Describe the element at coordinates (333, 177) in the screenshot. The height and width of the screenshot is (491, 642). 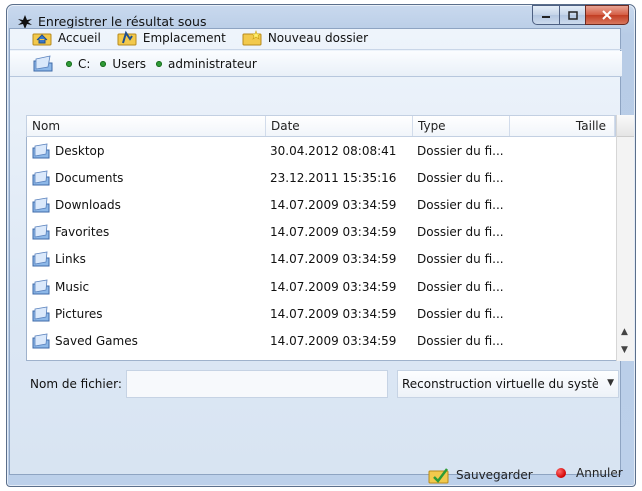
I see `file-date: 23.12.2011 15:35:16` at that location.